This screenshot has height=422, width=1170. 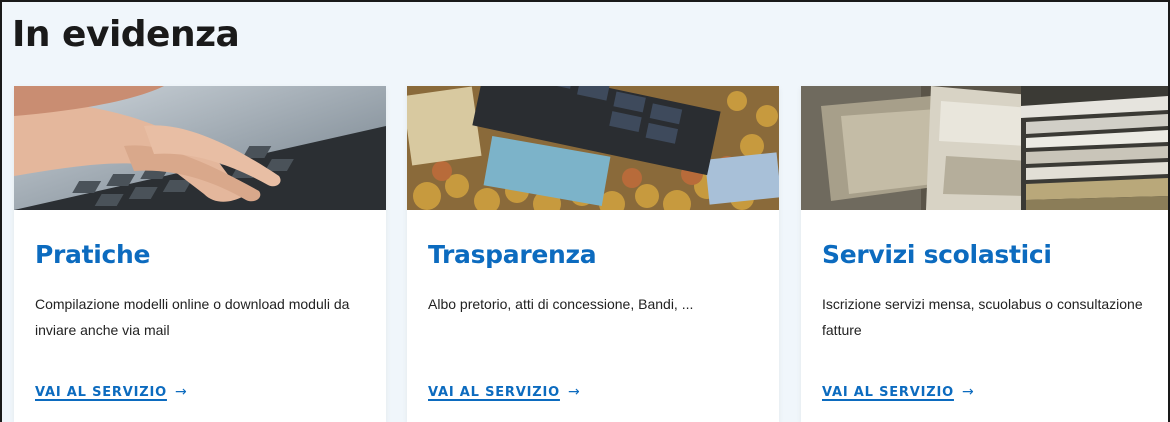 I want to click on card-image-keyboard, so click(x=200, y=148).